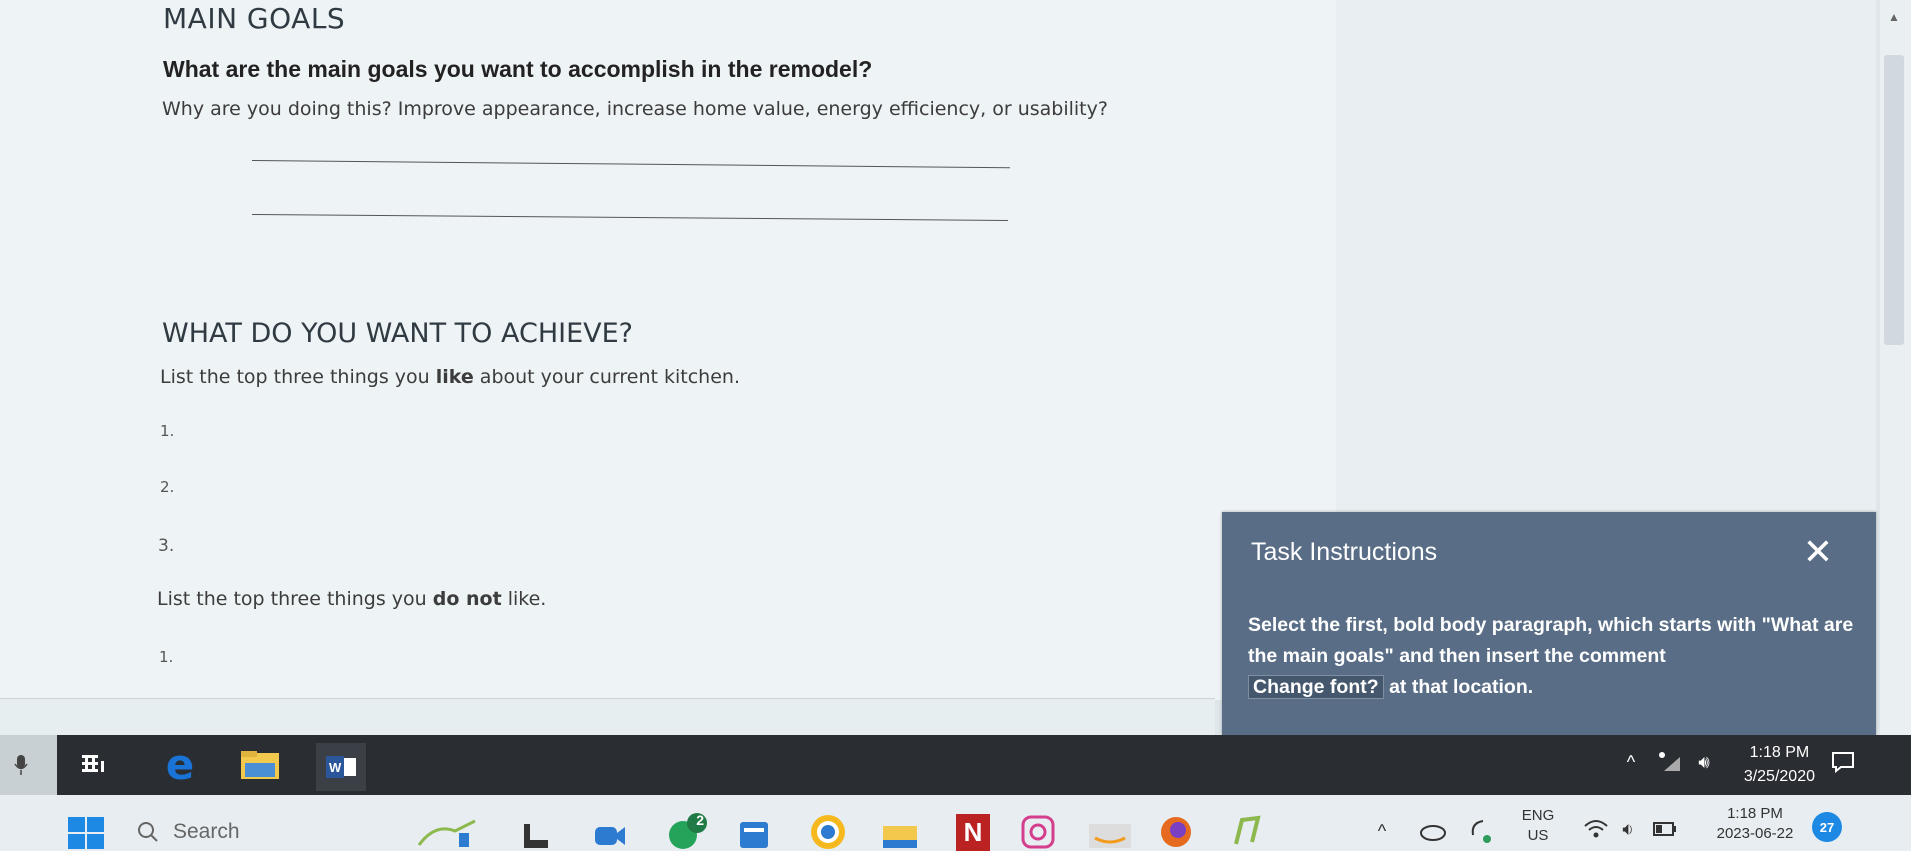  I want to click on ebook-icon, so click(535, 834).